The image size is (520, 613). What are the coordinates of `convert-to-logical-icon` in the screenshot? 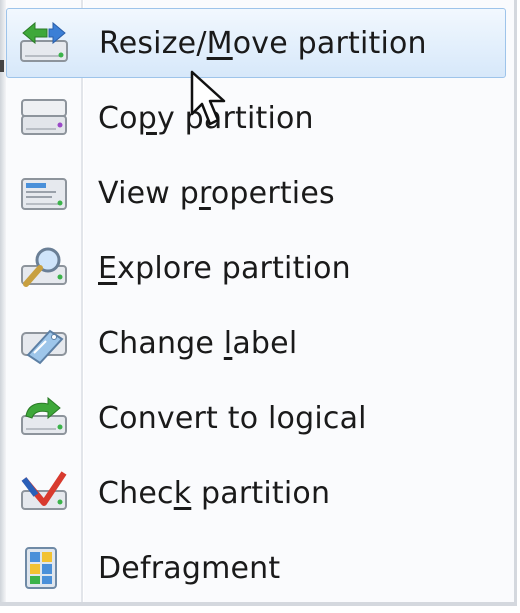 It's located at (44, 415).